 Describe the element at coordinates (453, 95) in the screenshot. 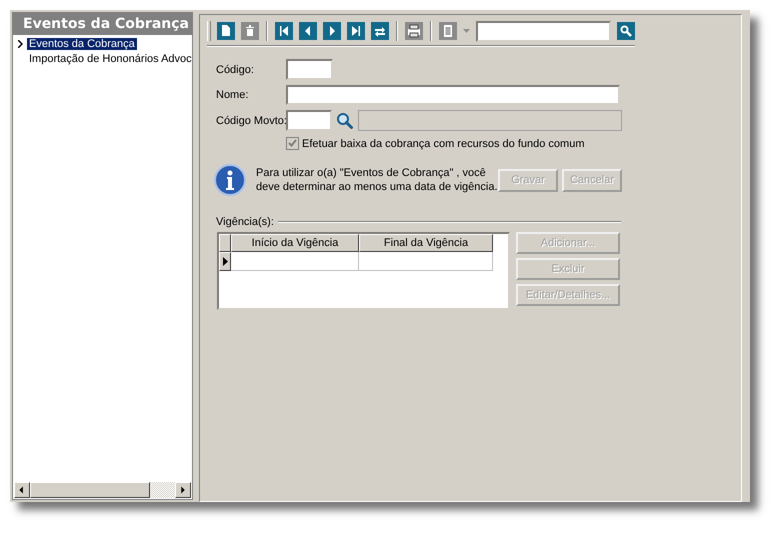

I see `name-field` at that location.